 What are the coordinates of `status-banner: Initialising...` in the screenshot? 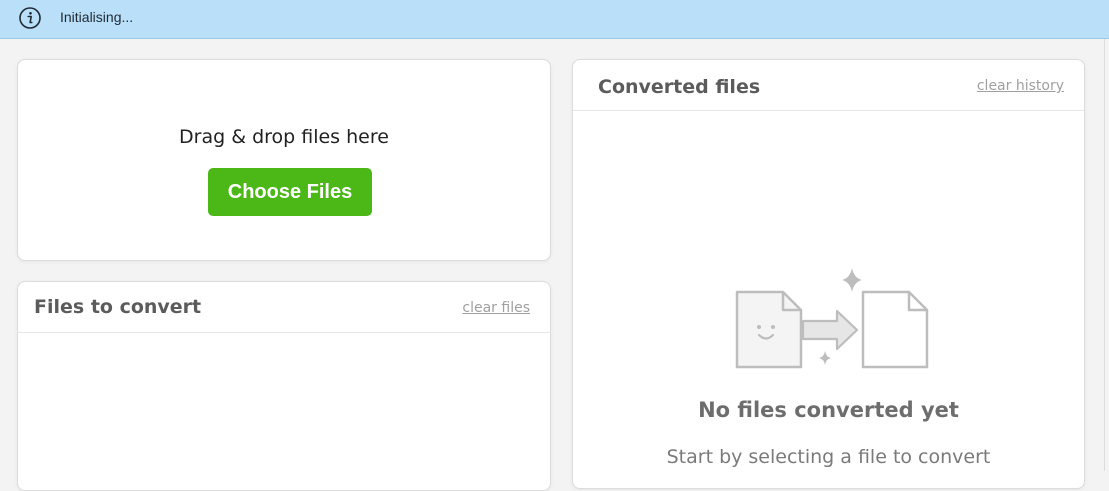 It's located at (554, 19).